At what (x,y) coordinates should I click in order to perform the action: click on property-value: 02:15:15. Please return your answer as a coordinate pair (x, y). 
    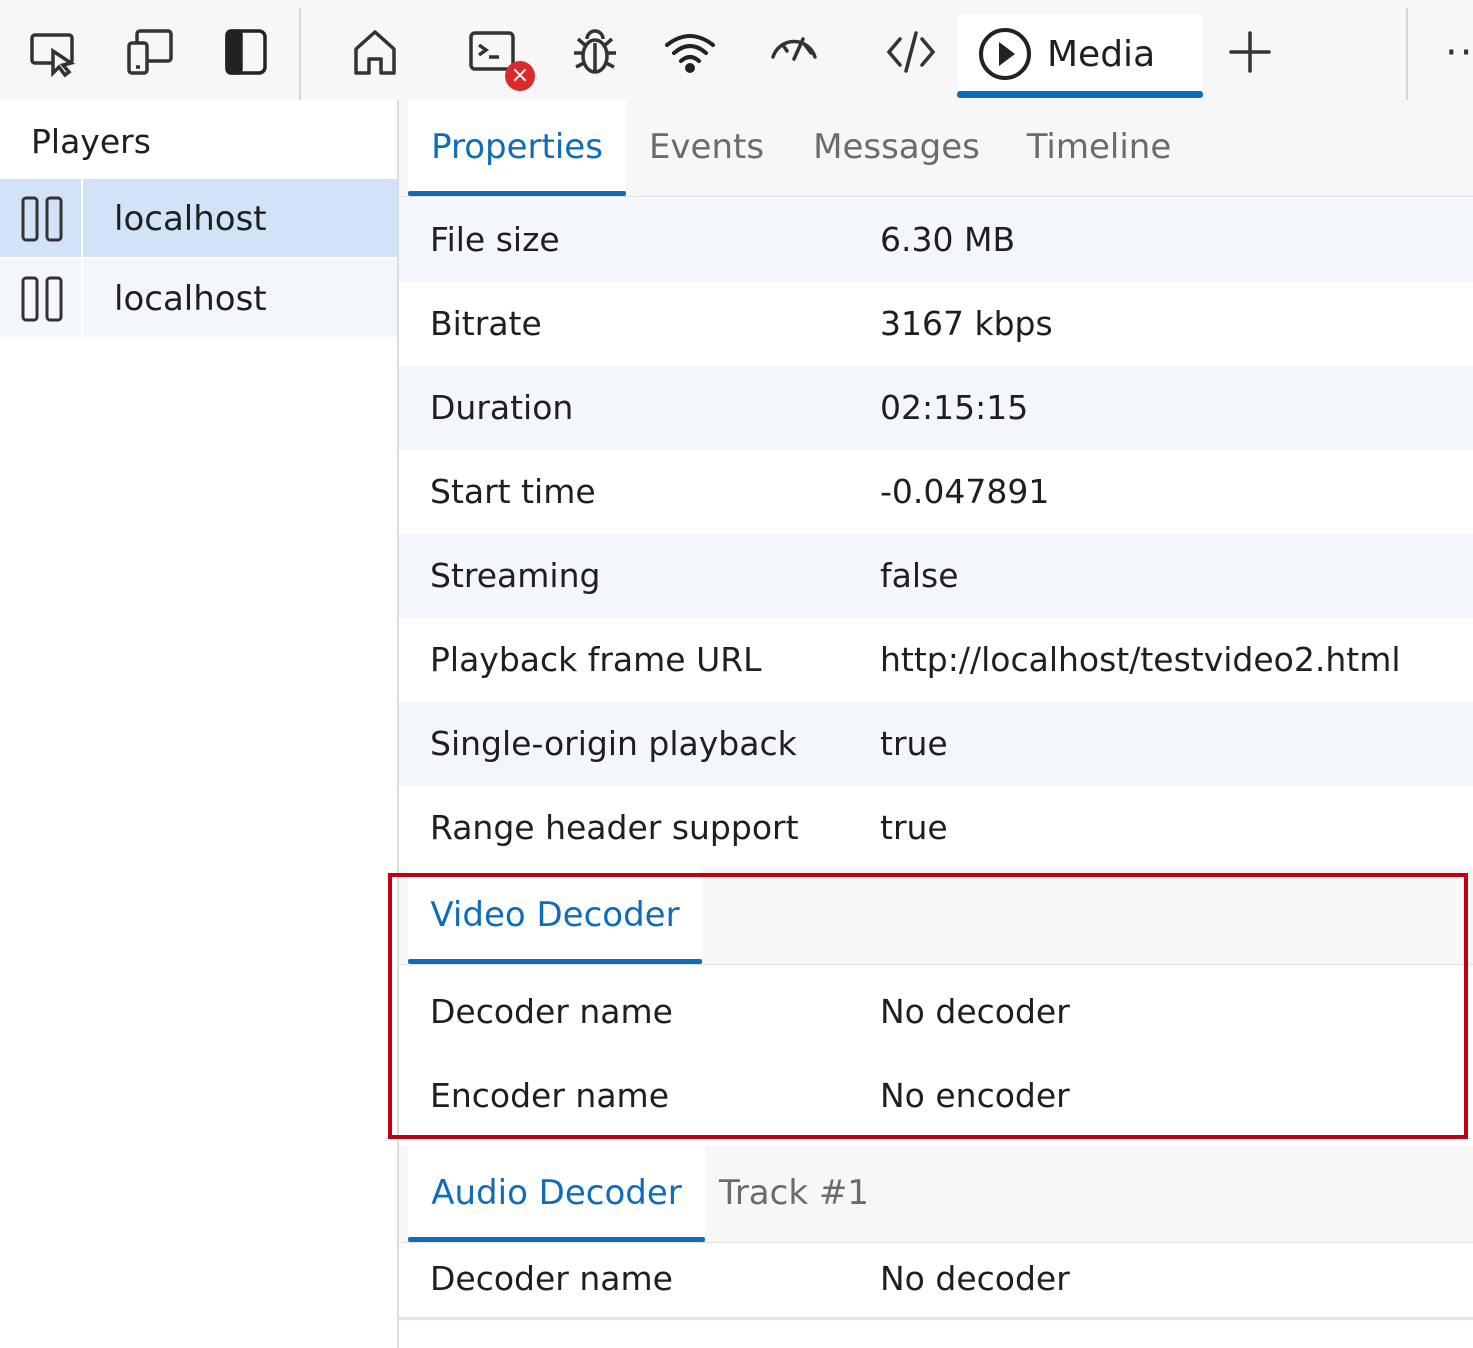
    Looking at the image, I should click on (954, 407).